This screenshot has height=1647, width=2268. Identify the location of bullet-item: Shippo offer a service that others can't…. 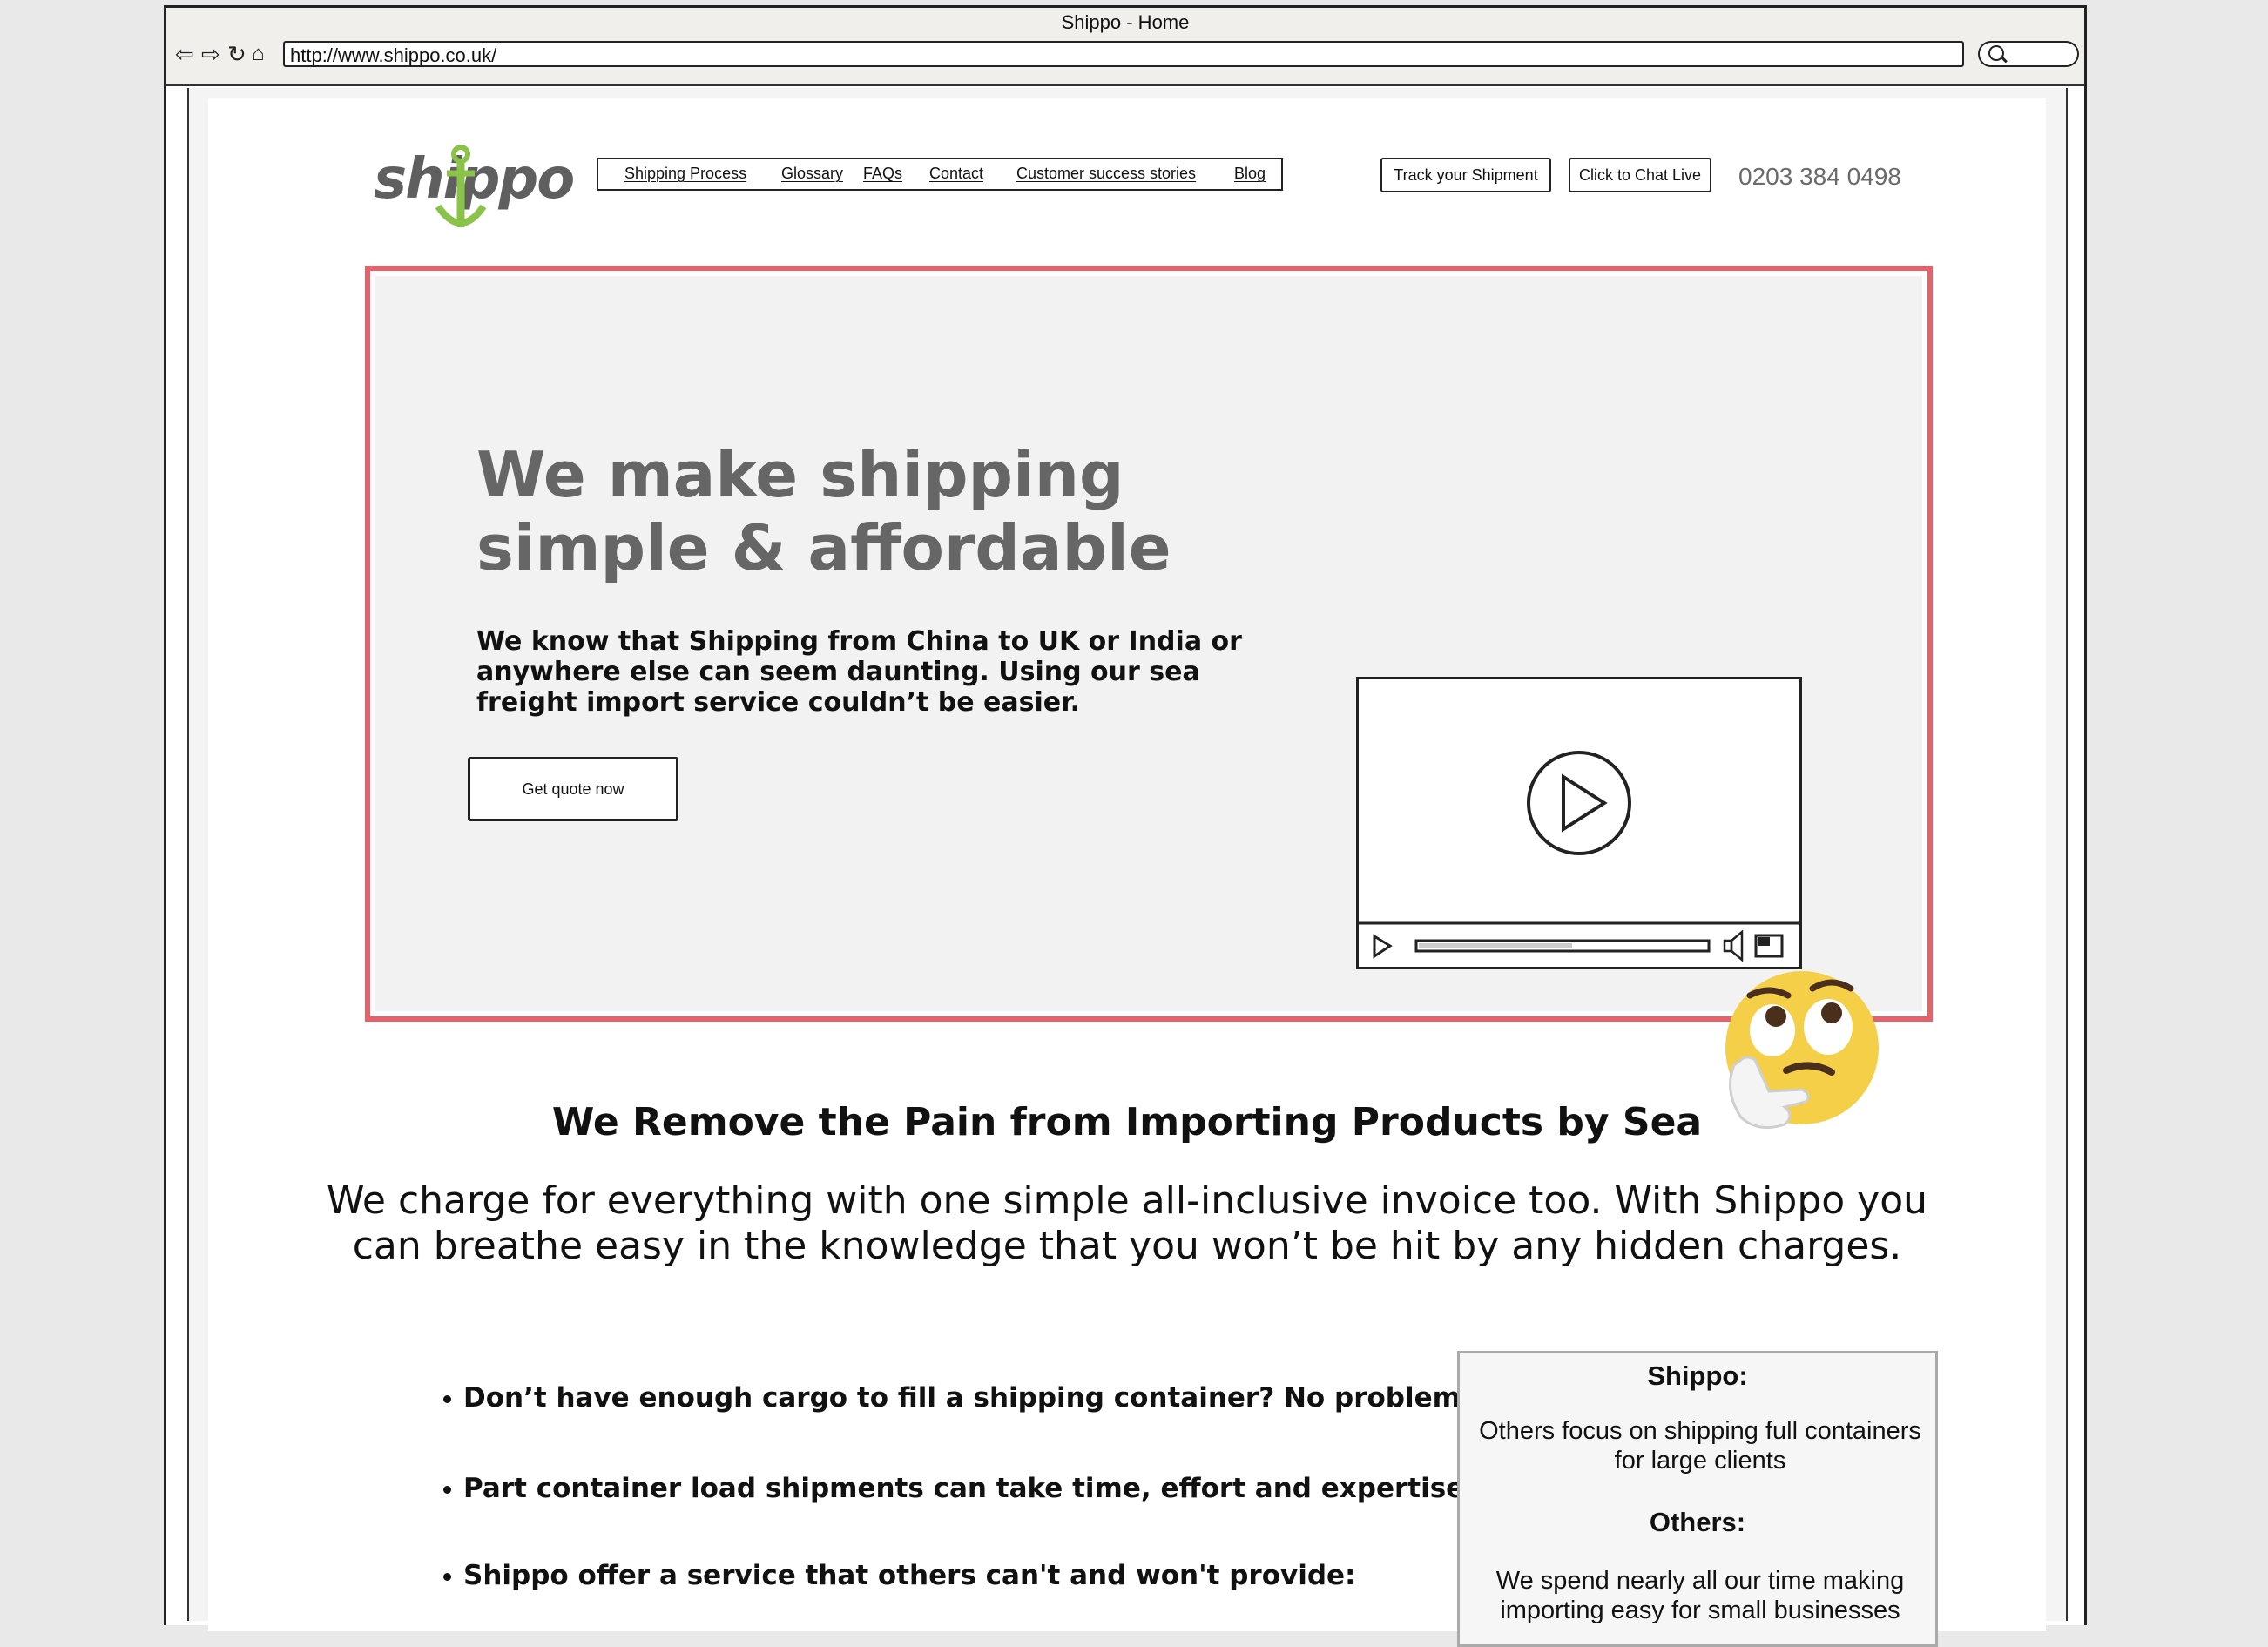
(899, 1575).